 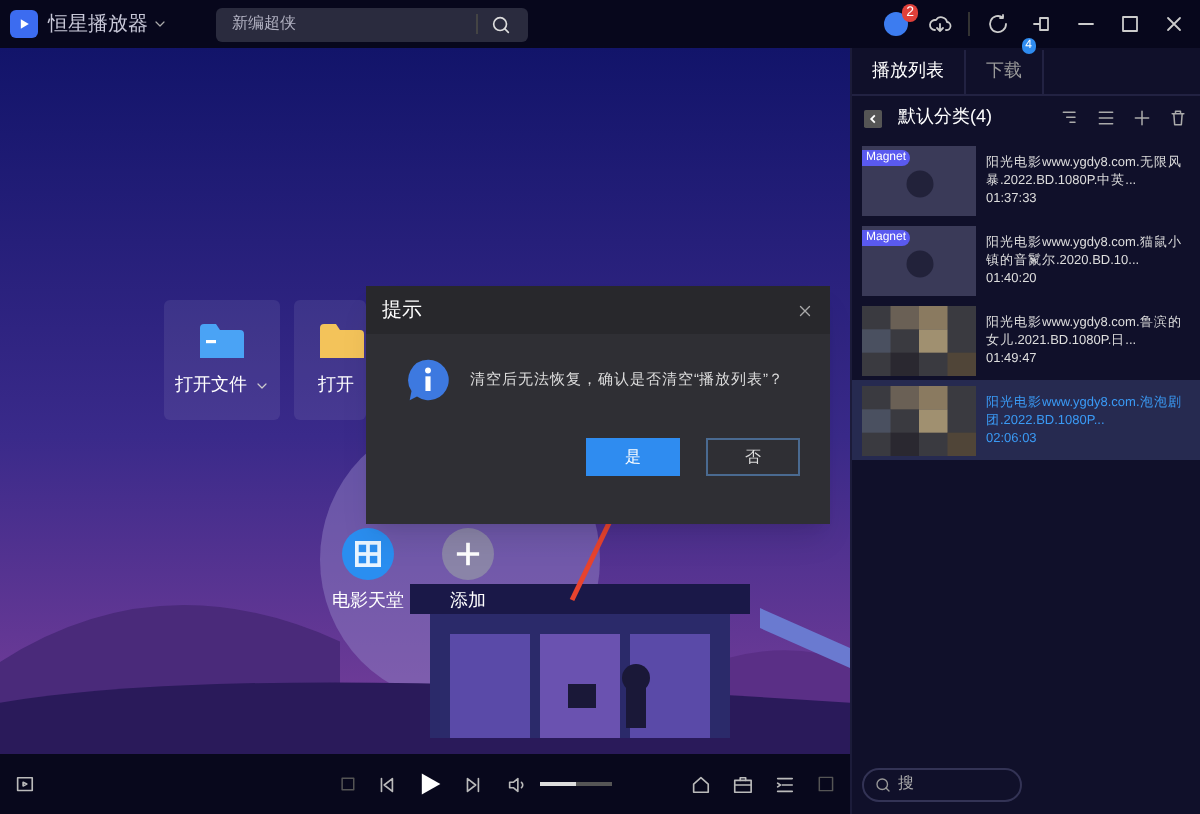 What do you see at coordinates (1070, 118) in the screenshot?
I see `sort-icon` at bounding box center [1070, 118].